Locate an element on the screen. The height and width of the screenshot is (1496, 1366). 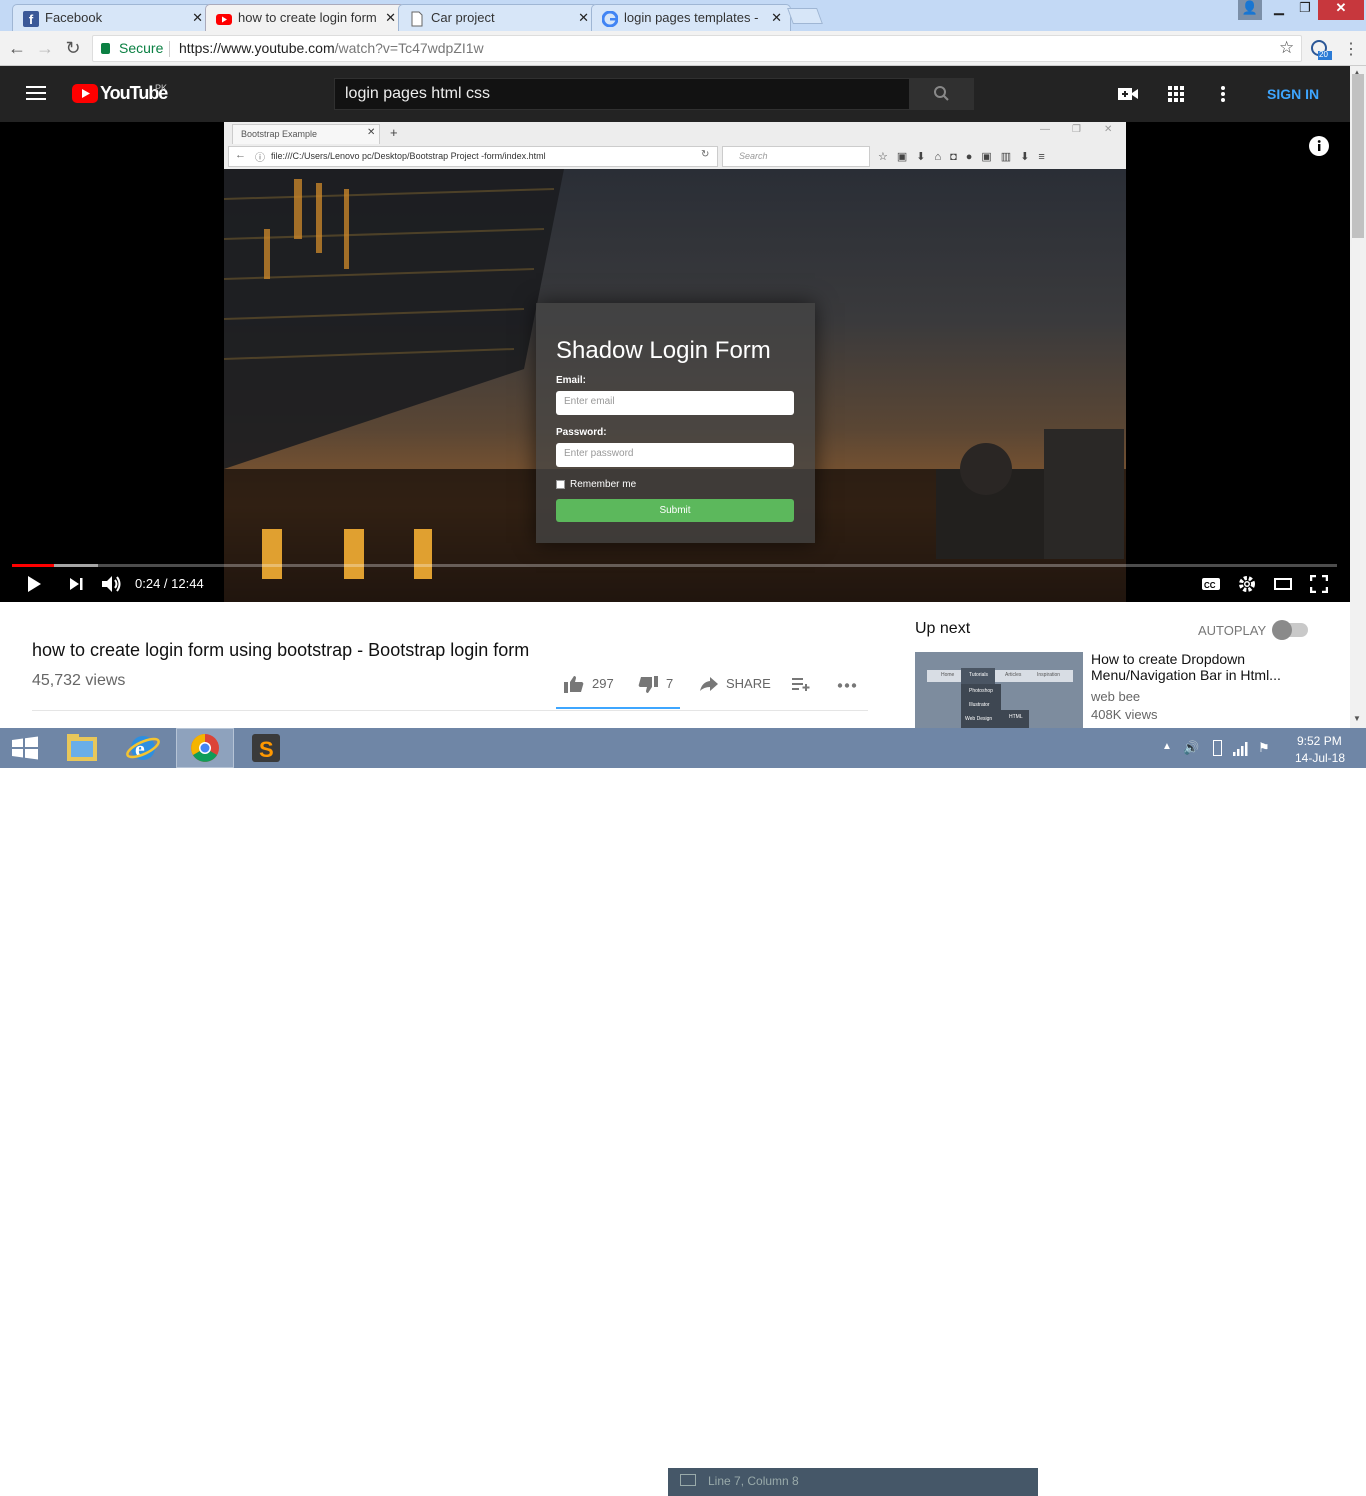
chrome-menu-icon: ⋮ is located at coordinates (1351, 49).